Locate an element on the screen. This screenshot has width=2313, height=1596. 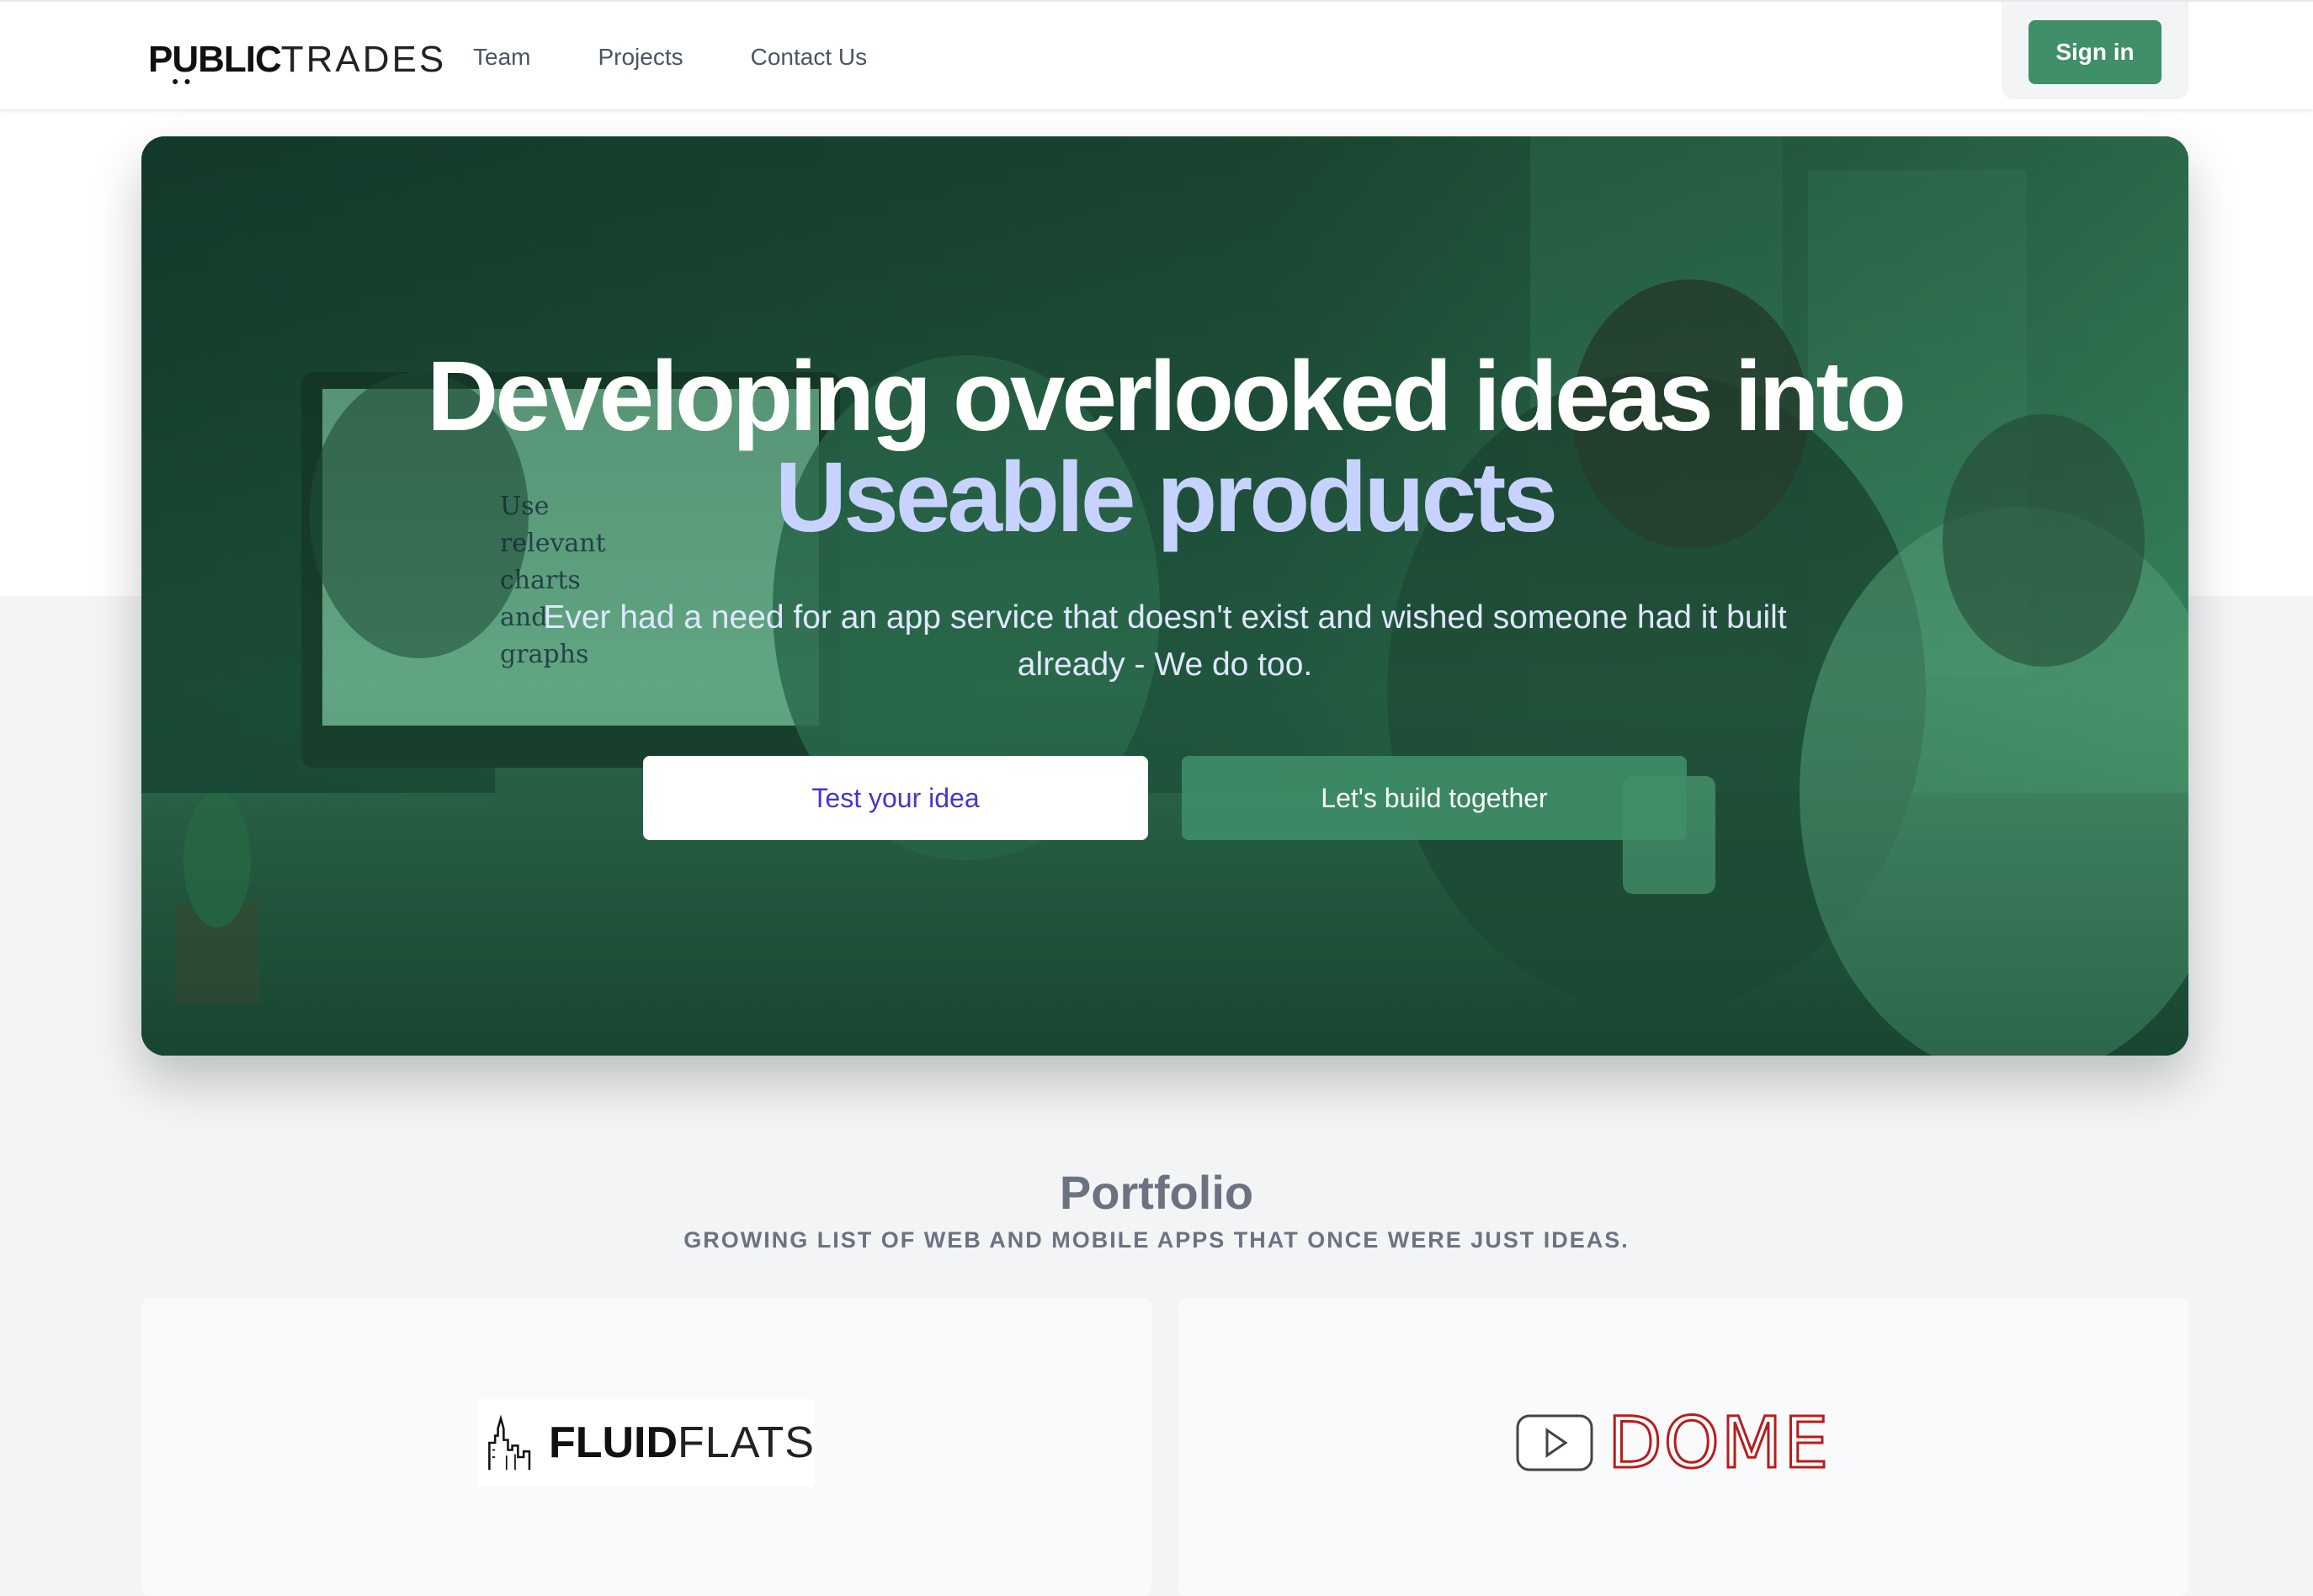
project-card-dome: DOME is located at coordinates (1683, 1447).